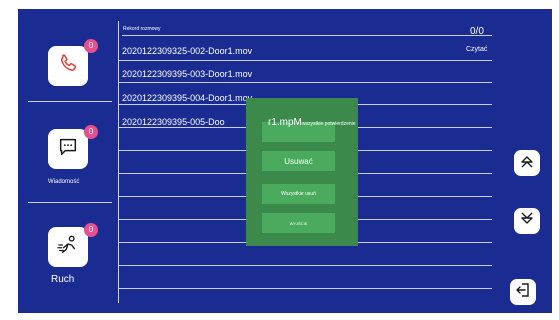  I want to click on motion-button, so click(68, 247).